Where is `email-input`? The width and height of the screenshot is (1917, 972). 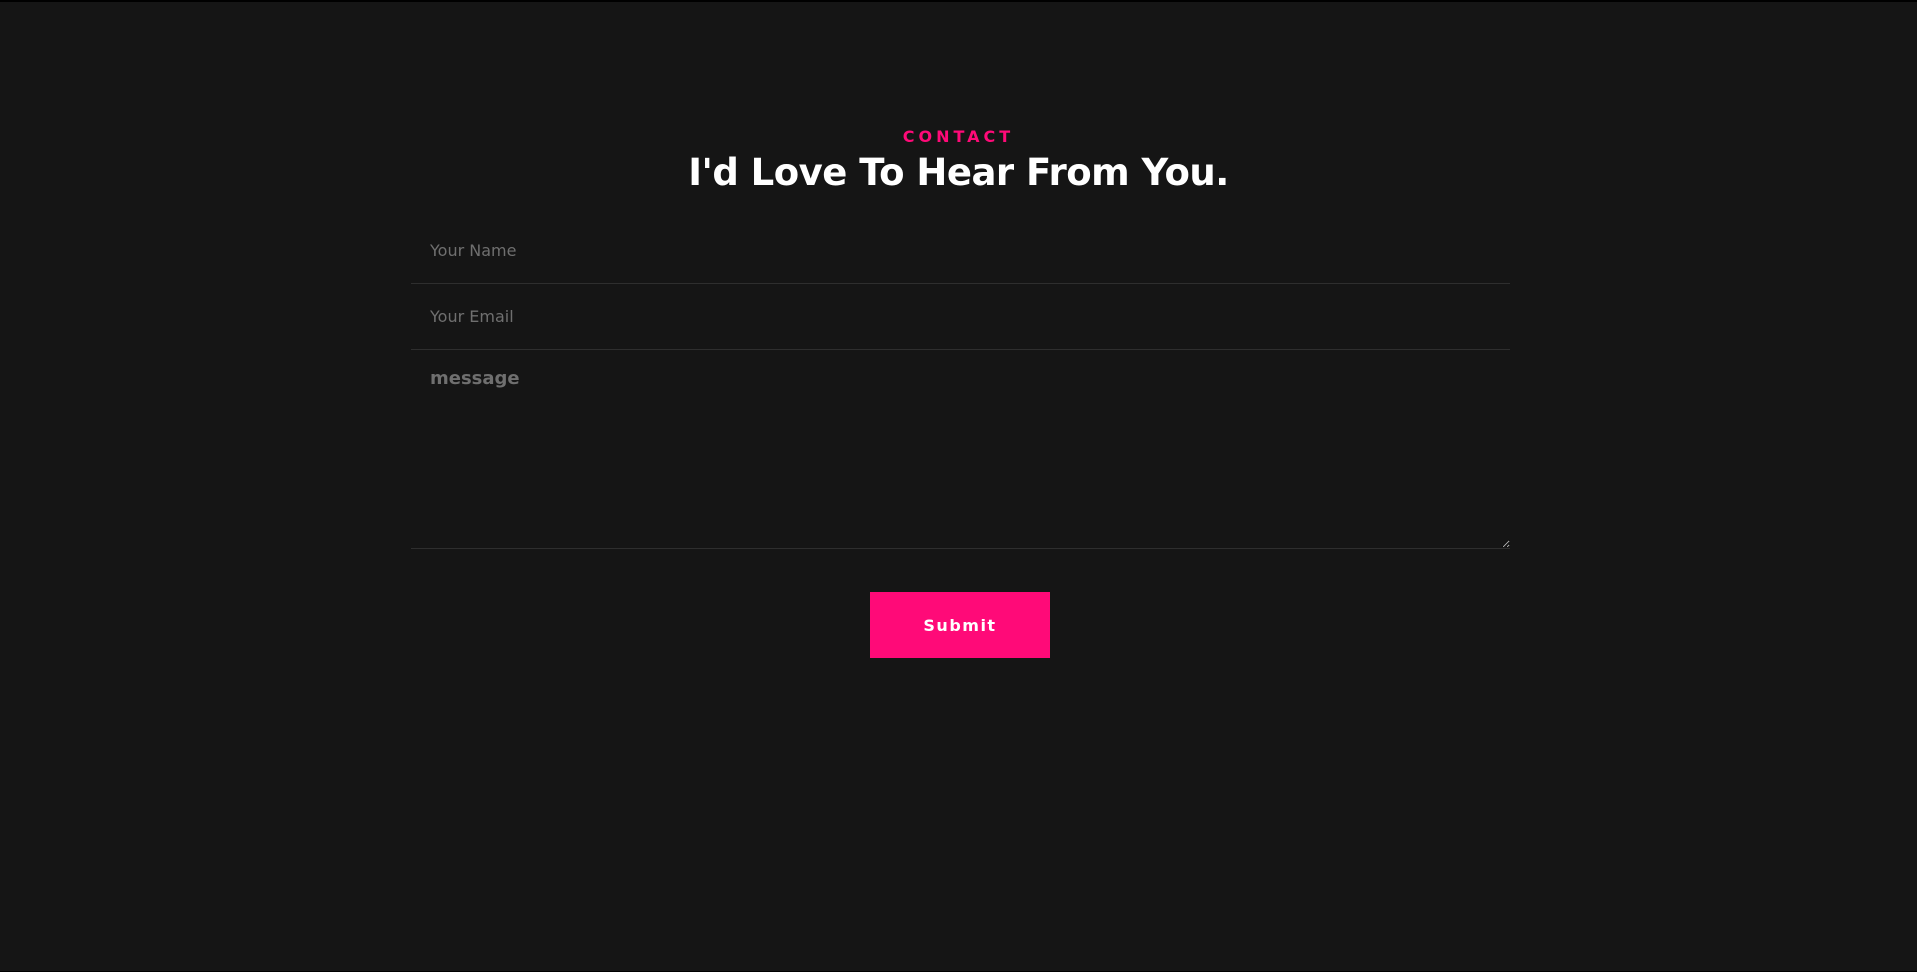
email-input is located at coordinates (960, 317).